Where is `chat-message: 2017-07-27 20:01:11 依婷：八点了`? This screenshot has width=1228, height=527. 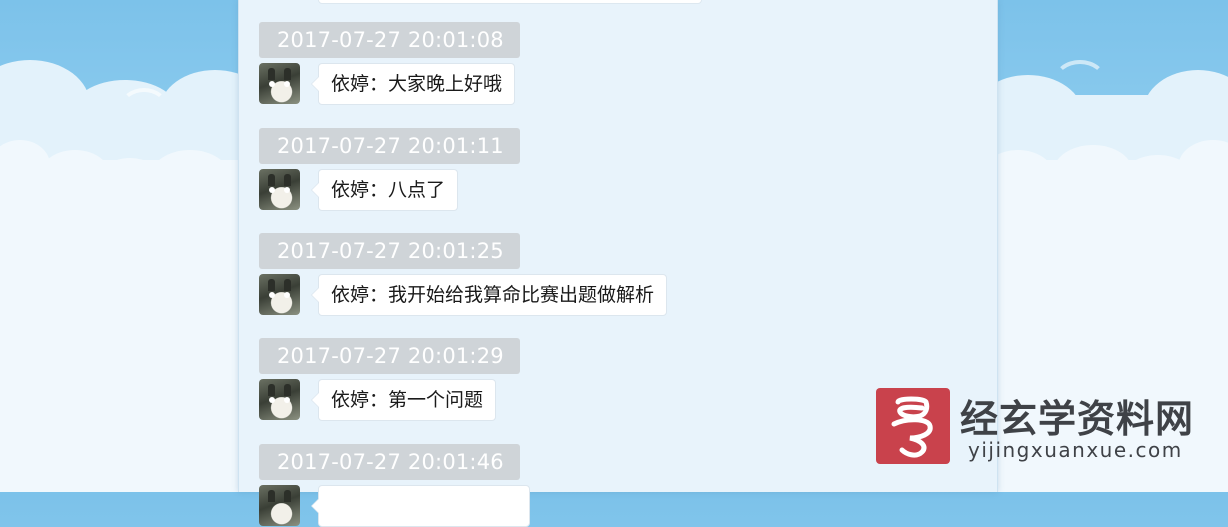
chat-message: 2017-07-27 20:01:11 依婷：八点了 is located at coordinates (389, 169).